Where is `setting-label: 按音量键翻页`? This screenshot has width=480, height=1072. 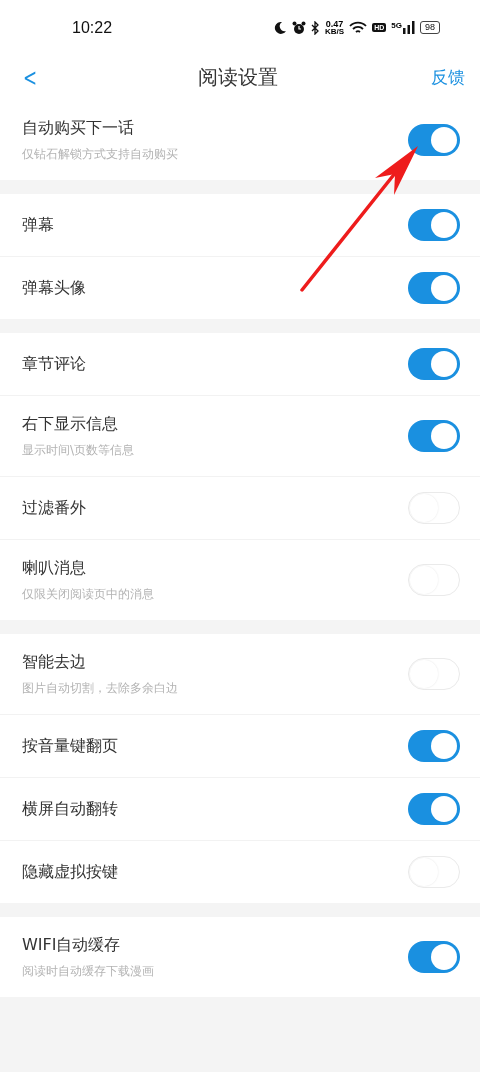 setting-label: 按音量键翻页 is located at coordinates (70, 746).